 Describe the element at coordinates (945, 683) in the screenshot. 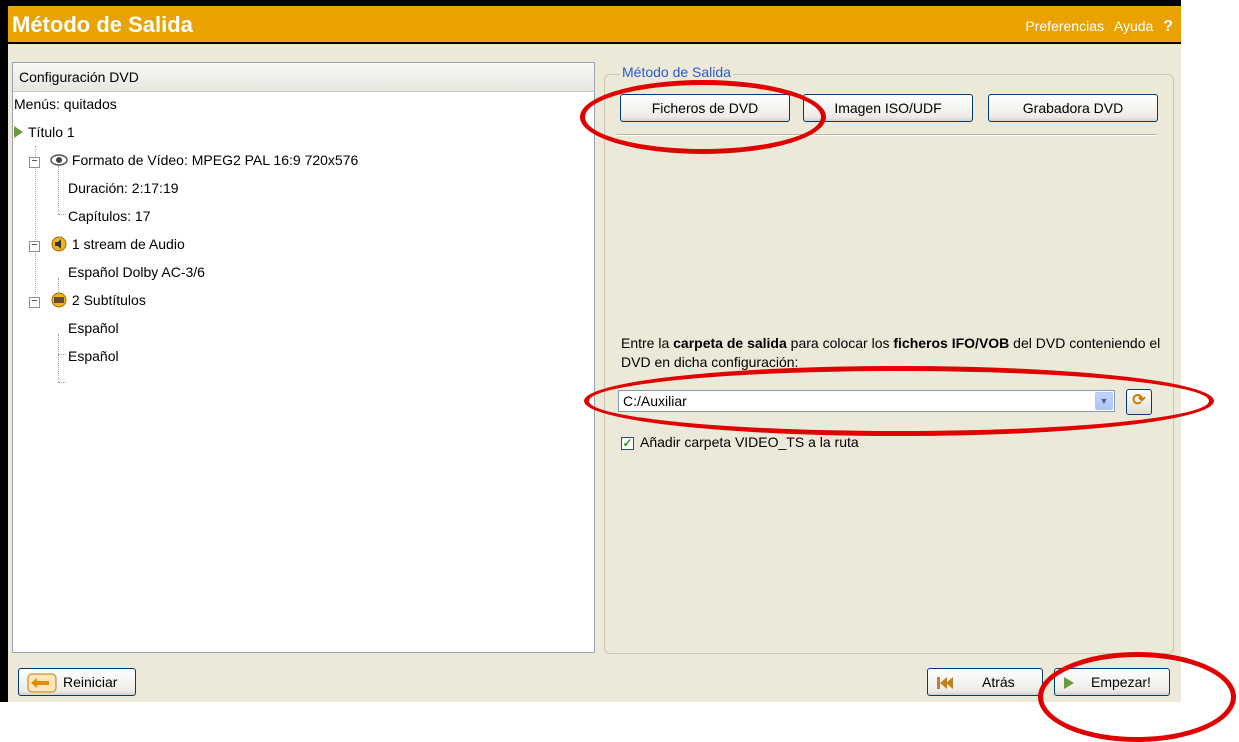

I see `skip-back-icon` at that location.